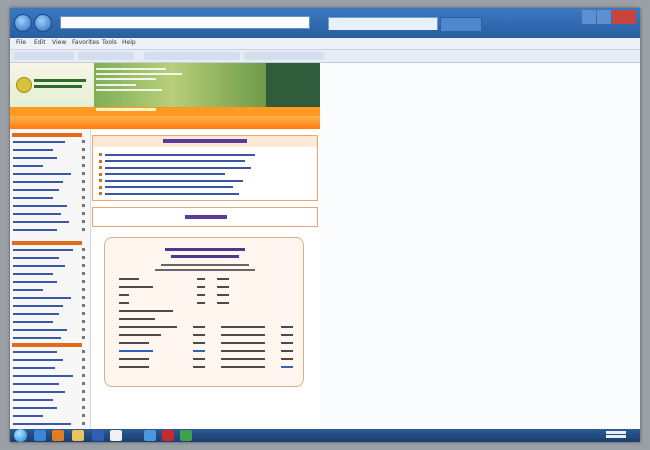 The height and width of the screenshot is (450, 650). What do you see at coordinates (186, 435) in the screenshot?
I see `app-icon` at bounding box center [186, 435].